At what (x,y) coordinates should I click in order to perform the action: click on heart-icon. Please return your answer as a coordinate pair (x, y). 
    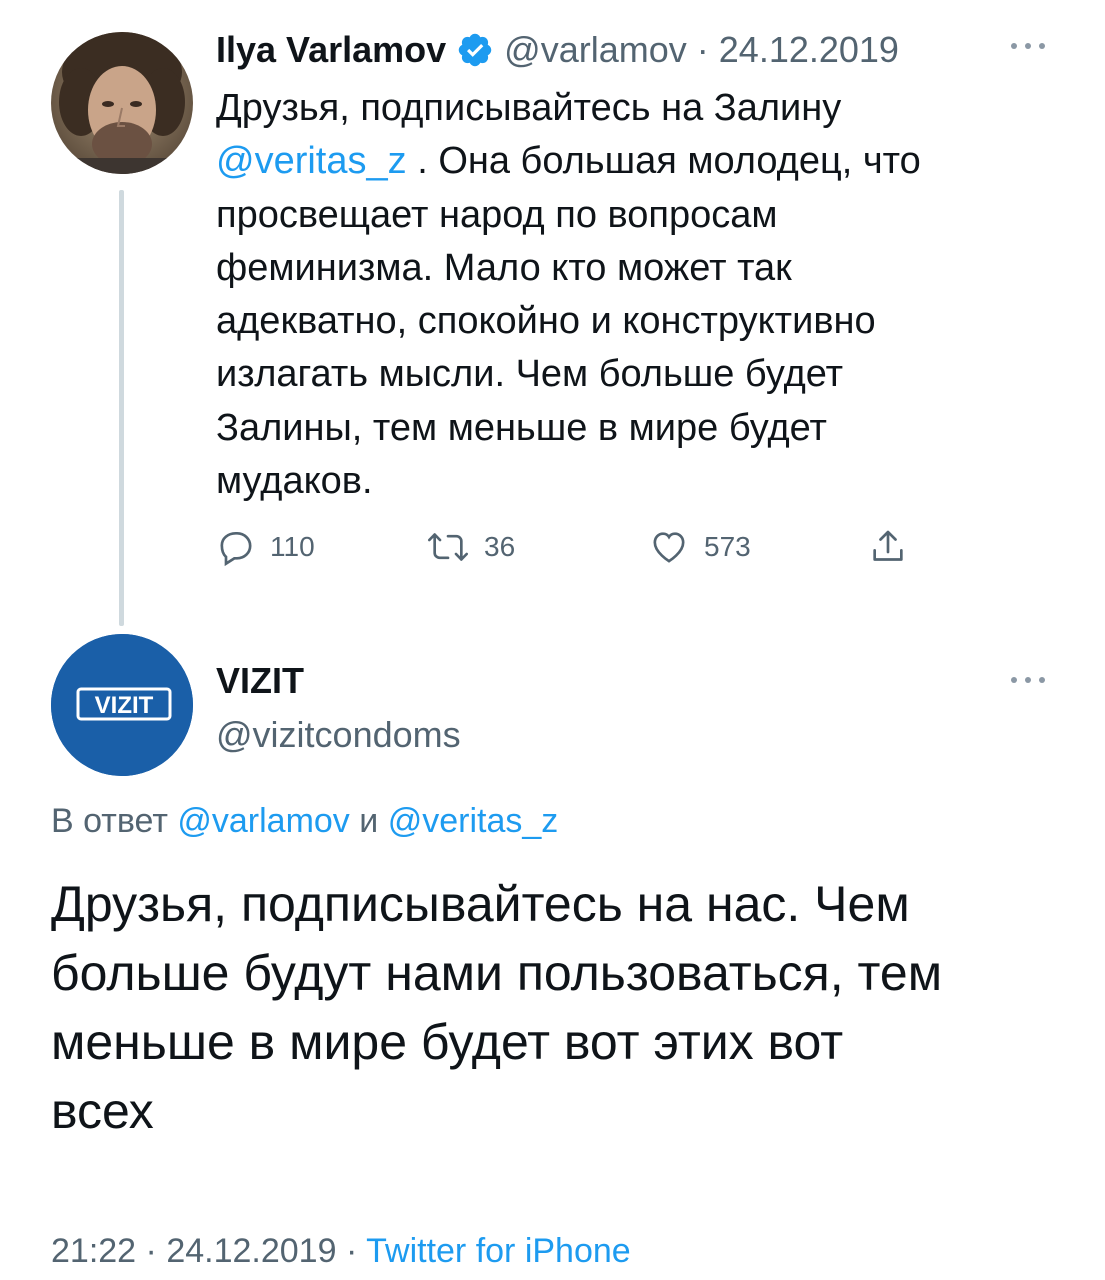
    Looking at the image, I should click on (669, 547).